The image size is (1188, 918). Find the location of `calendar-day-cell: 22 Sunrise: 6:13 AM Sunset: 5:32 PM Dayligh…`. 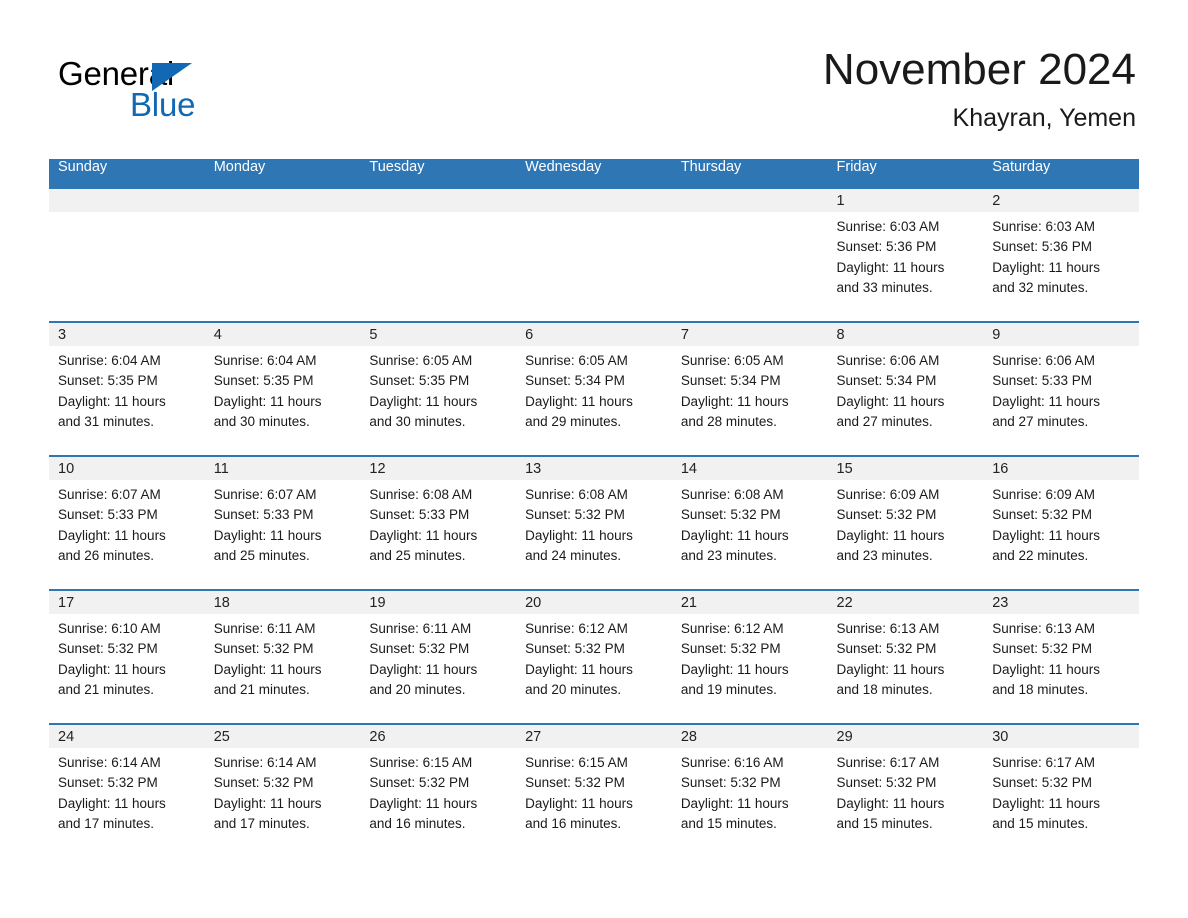

calendar-day-cell: 22 Sunrise: 6:13 AM Sunset: 5:32 PM Dayligh… is located at coordinates (905, 656).